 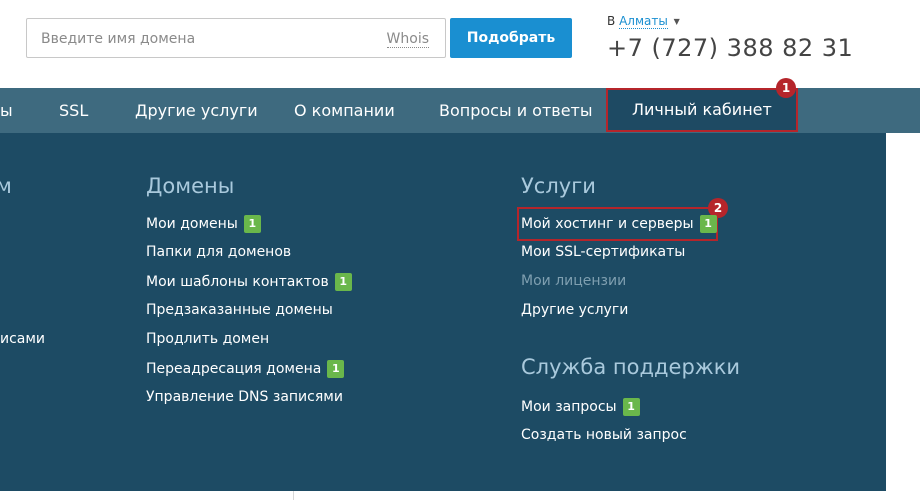 I want to click on city-selector: В Алматы ▼, so click(x=643, y=21).